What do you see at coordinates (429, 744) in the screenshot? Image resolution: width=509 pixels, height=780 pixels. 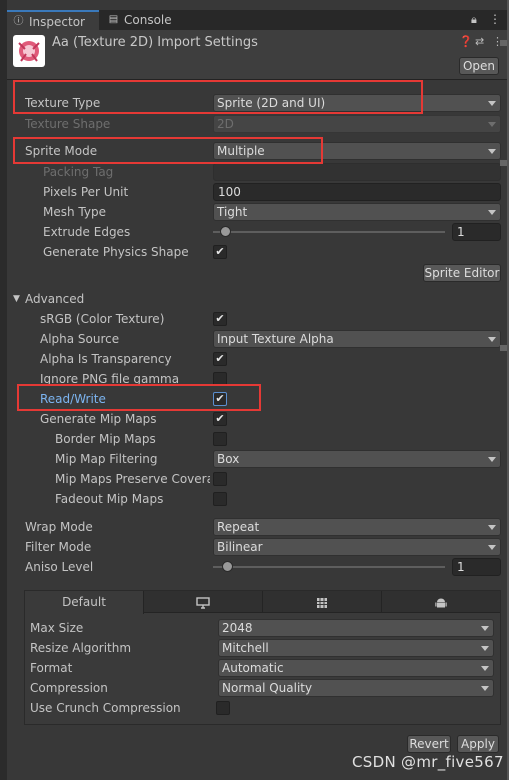 I see `revert-button: Revert` at bounding box center [429, 744].